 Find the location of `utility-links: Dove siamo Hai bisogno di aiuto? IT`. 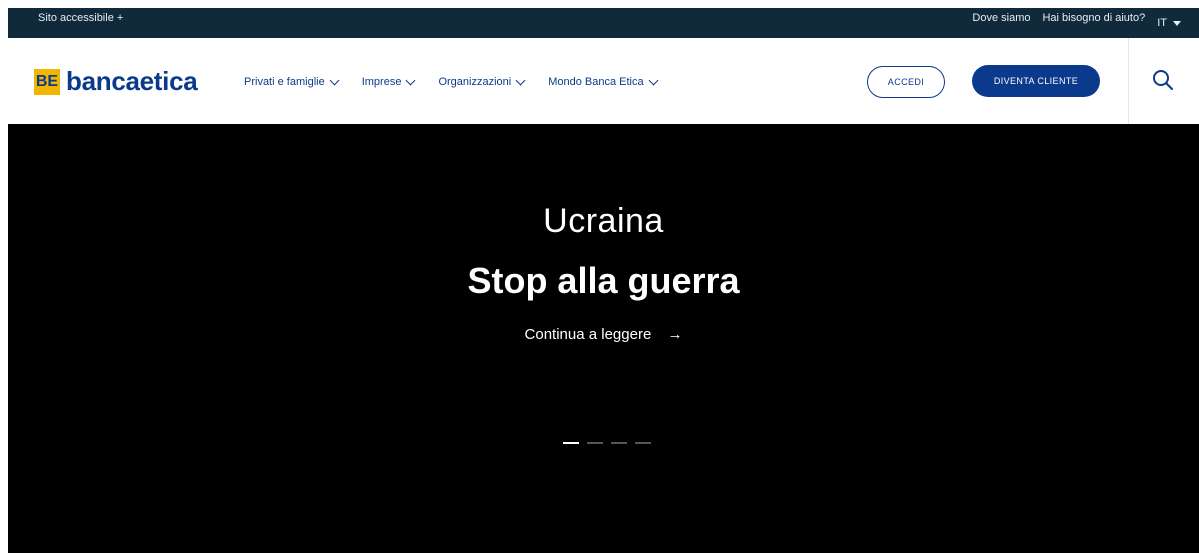

utility-links: Dove siamo Hai bisogno di aiuto? IT is located at coordinates (1076, 23).